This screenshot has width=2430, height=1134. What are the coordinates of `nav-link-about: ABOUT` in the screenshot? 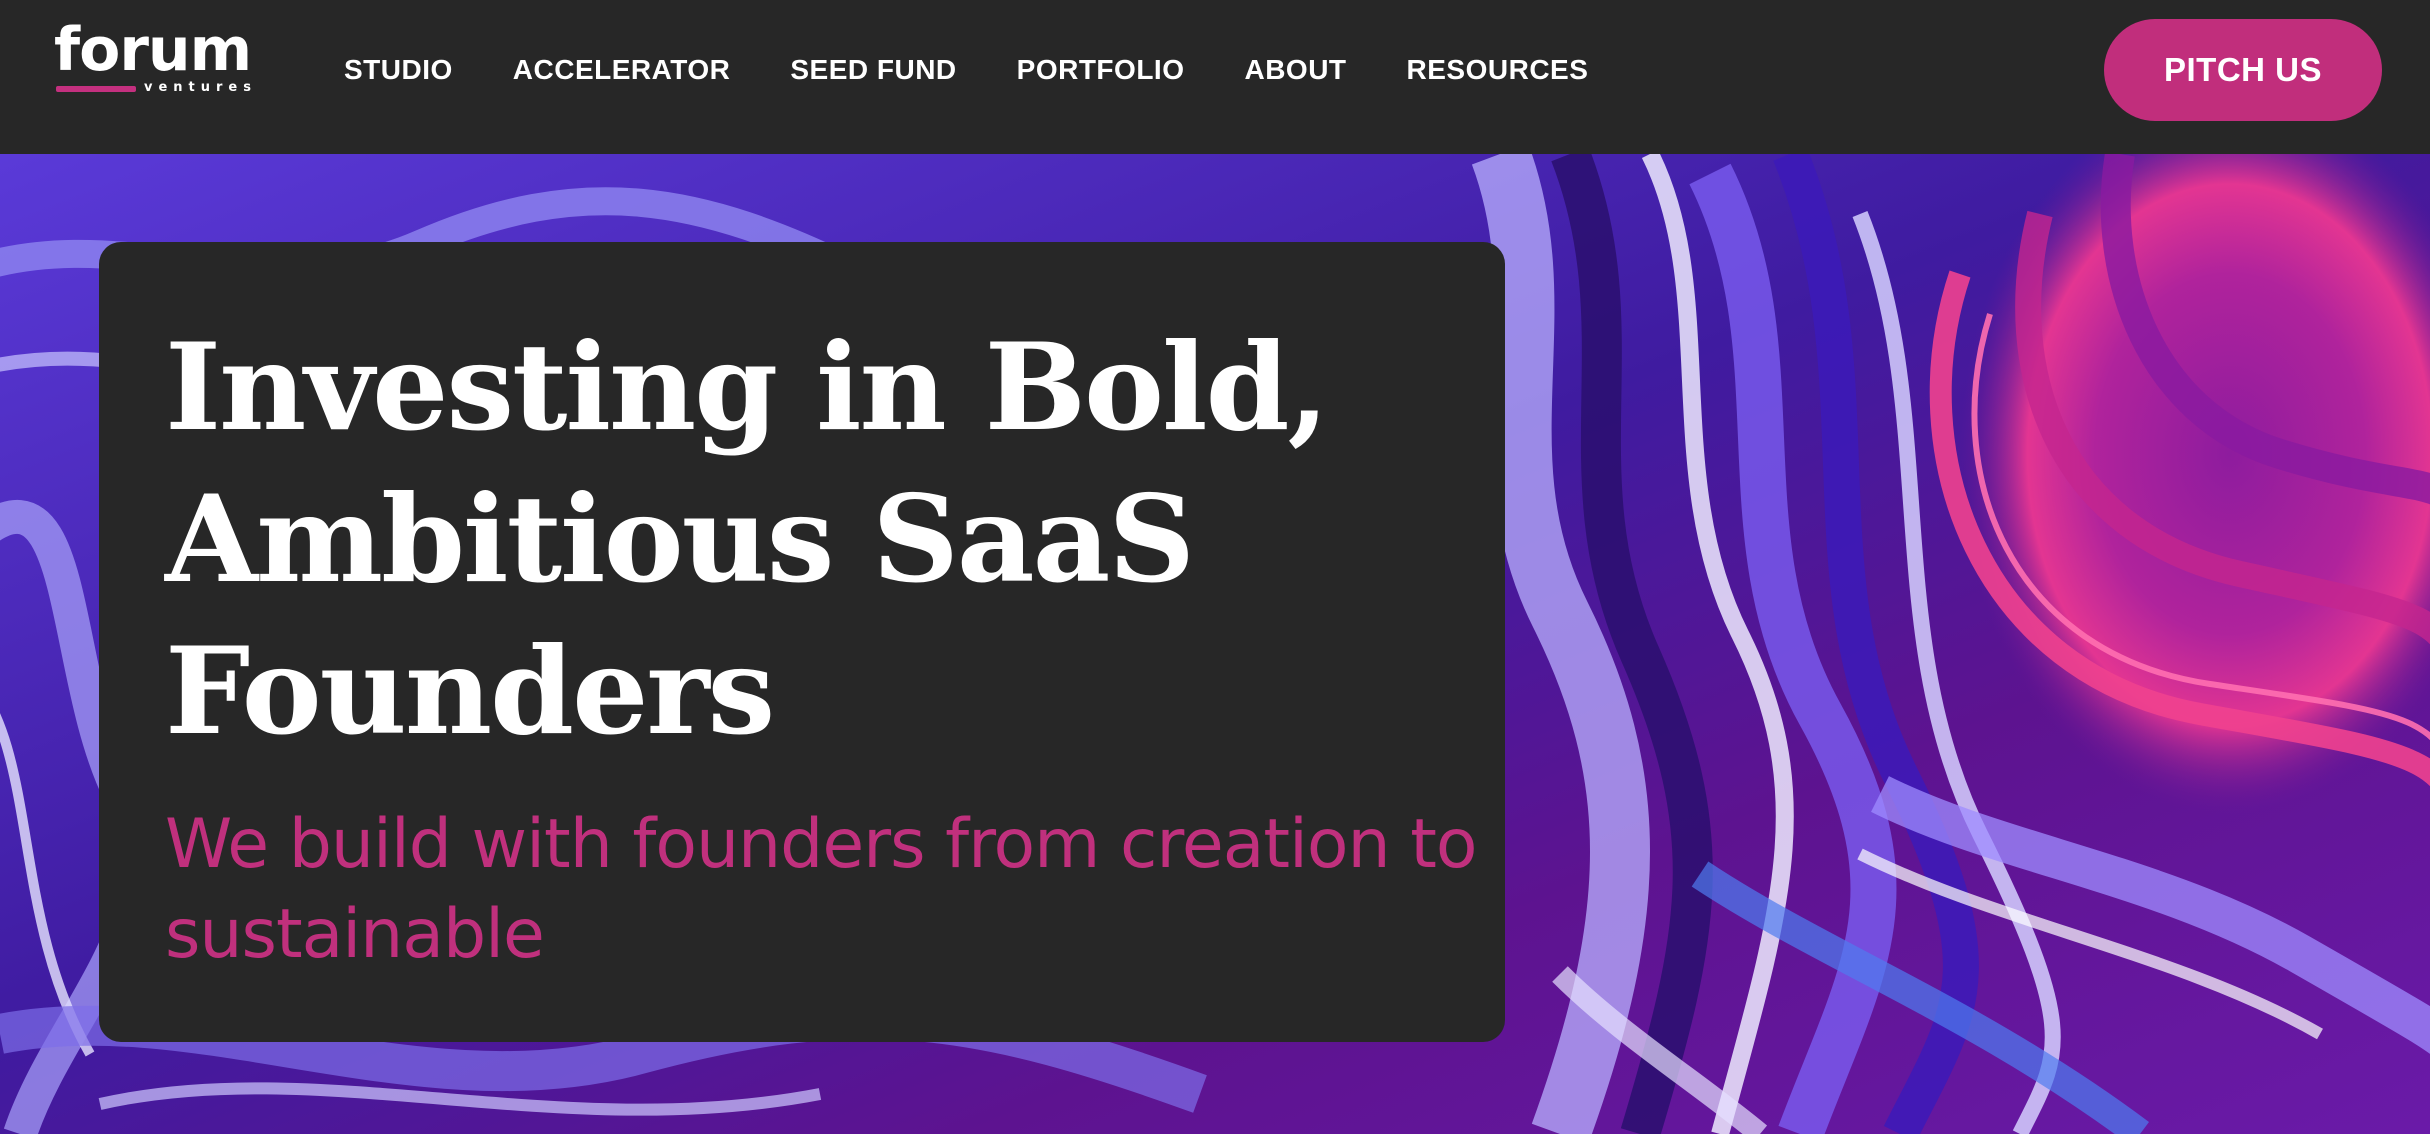 It's located at (1295, 70).